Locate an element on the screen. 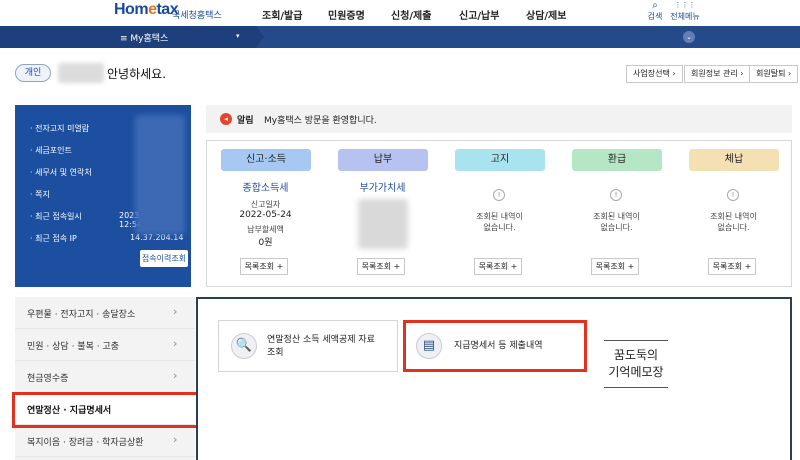 This screenshot has width=800, height=460. left-menu-item-cash-receipt: 현금영수증 › is located at coordinates (105, 377).